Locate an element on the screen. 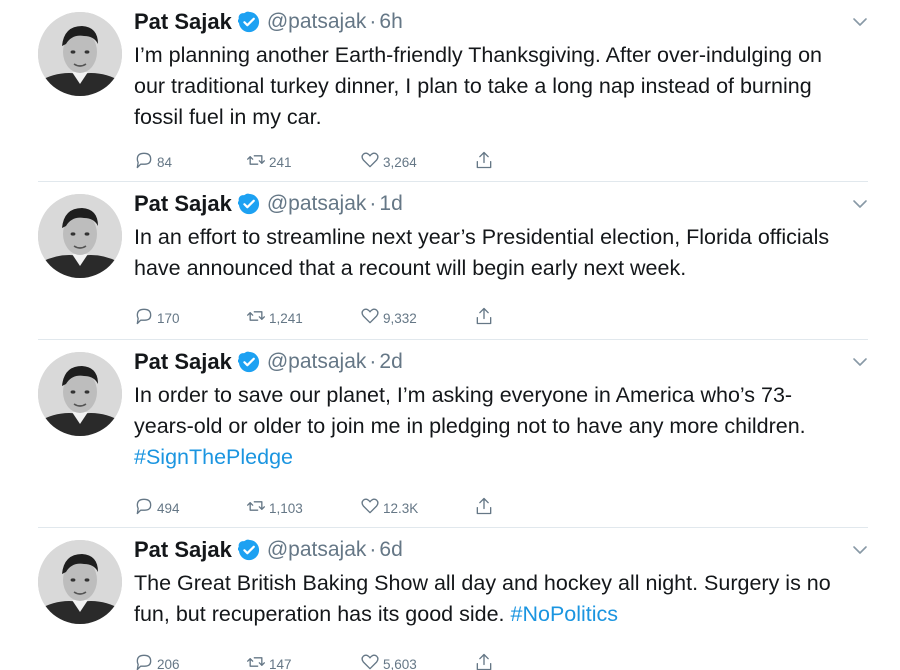 The width and height of the screenshot is (900, 670). like-button: 9,332 is located at coordinates (388, 314).